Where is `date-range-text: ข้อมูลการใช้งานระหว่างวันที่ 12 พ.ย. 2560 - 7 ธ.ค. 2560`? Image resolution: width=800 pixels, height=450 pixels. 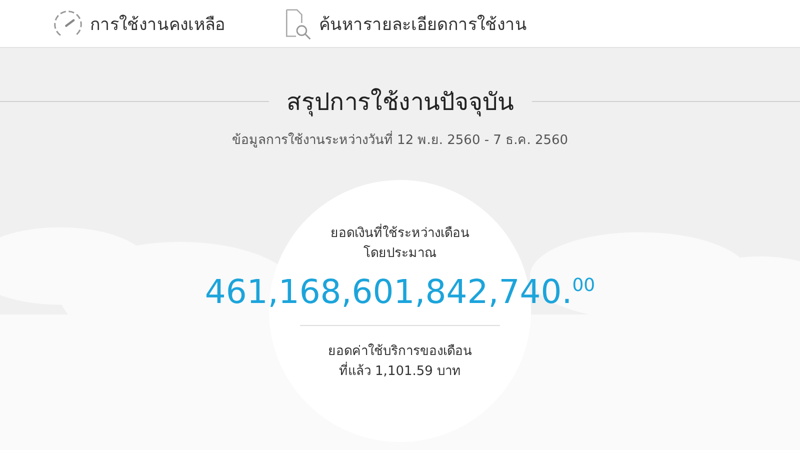
date-range-text: ข้อมูลการใช้งานระหว่างวันที่ 12 พ.ย. 2560 - 7 ธ.ค. 2560 is located at coordinates (400, 139).